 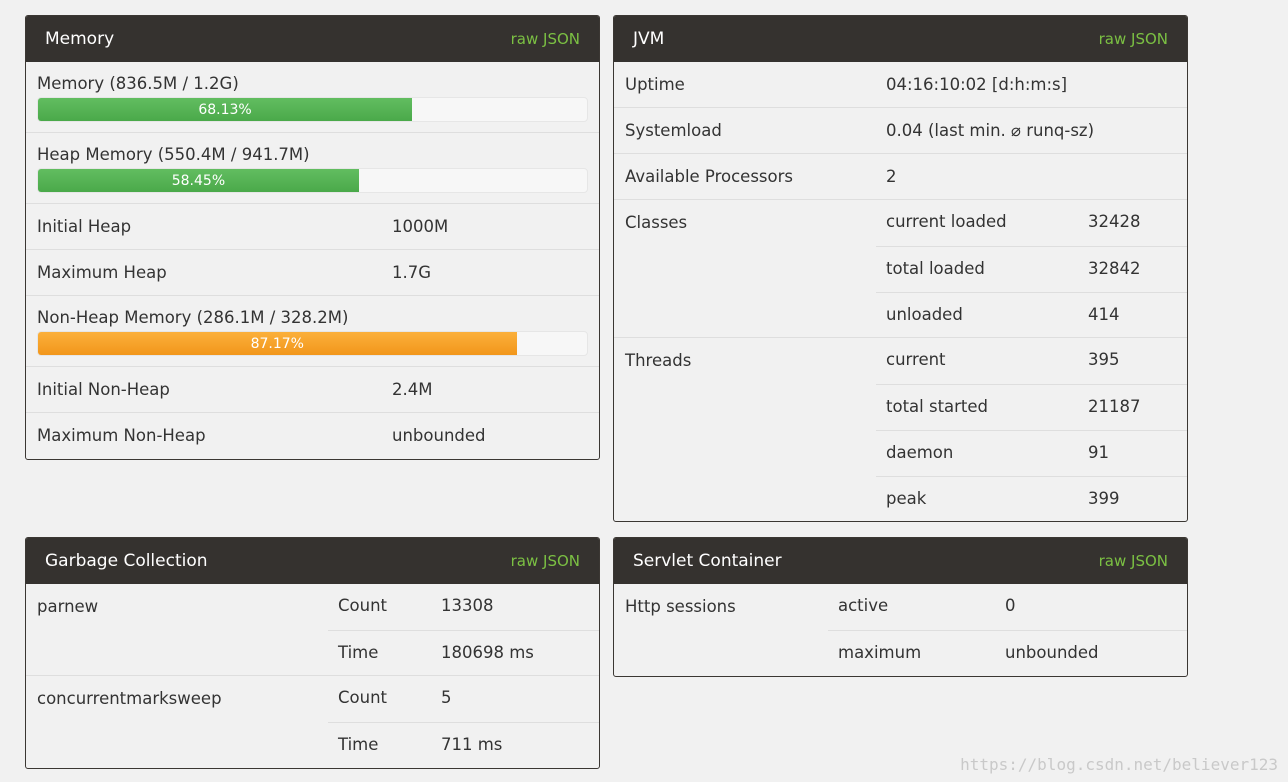 I want to click on memory-progress-bar: 68.13%, so click(x=225, y=109).